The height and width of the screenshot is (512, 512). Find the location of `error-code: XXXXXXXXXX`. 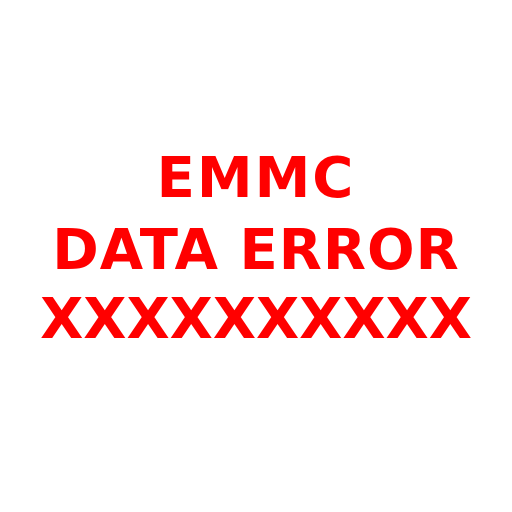

error-code: XXXXXXXXXX is located at coordinates (256, 319).